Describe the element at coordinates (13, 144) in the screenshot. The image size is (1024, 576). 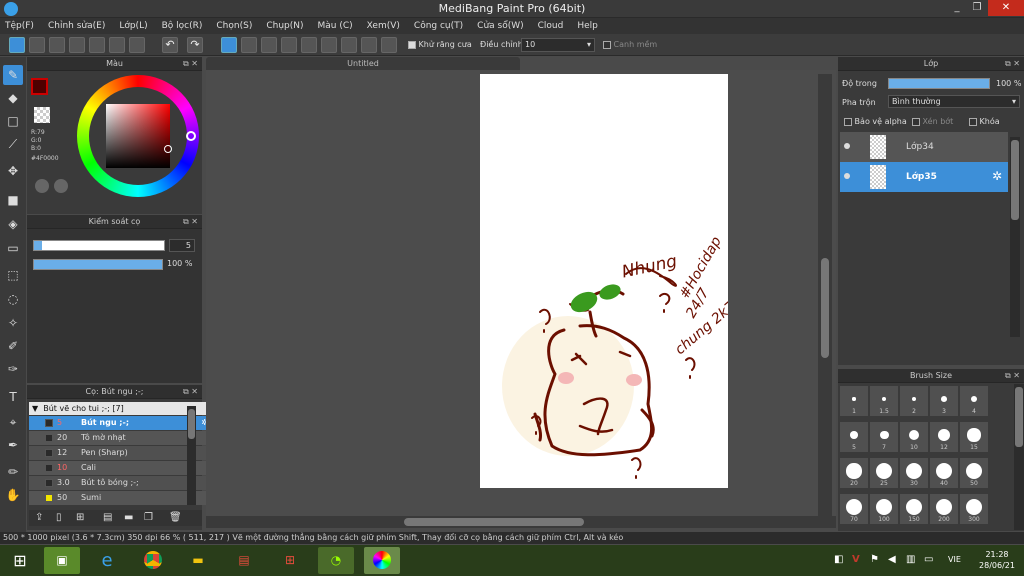
I see `line-tool-icon: ⟋` at that location.